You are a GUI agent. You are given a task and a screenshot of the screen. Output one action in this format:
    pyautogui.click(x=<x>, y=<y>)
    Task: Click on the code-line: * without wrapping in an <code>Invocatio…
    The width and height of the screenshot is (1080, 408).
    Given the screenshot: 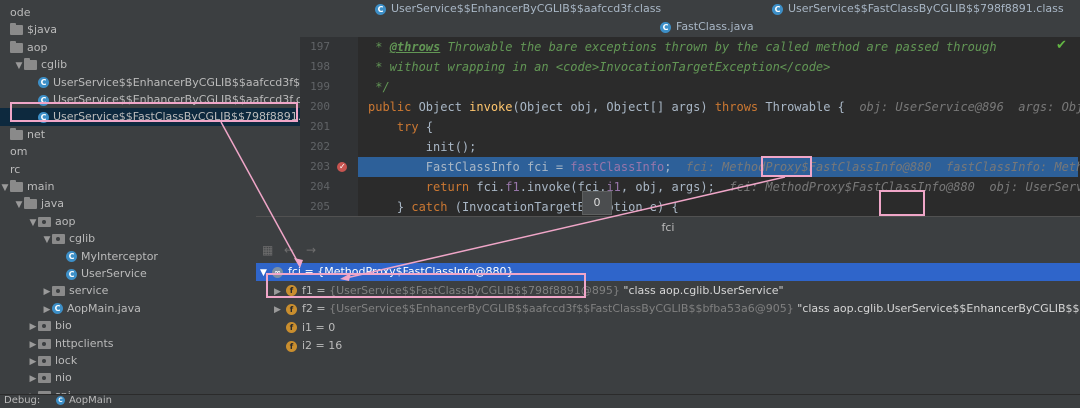 What is the action you would take?
    pyautogui.click(x=599, y=67)
    